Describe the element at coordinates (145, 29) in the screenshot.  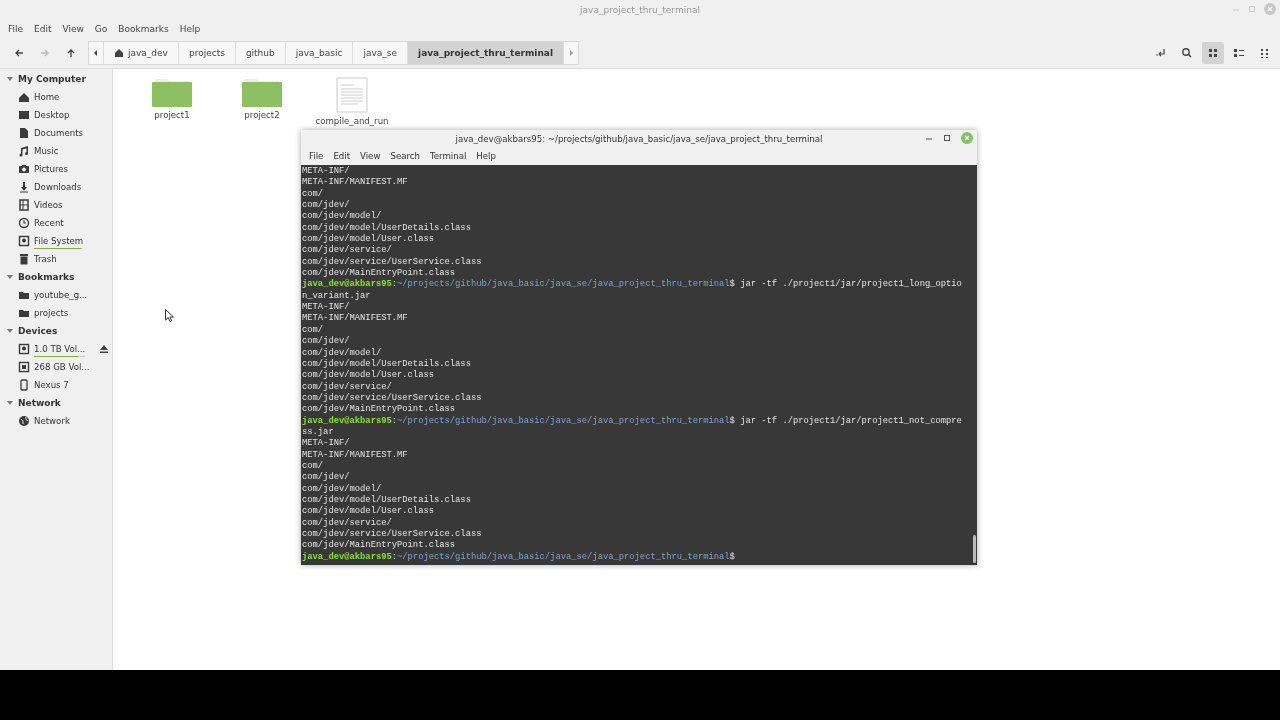
I see `menu-item: Bookmarks` at that location.